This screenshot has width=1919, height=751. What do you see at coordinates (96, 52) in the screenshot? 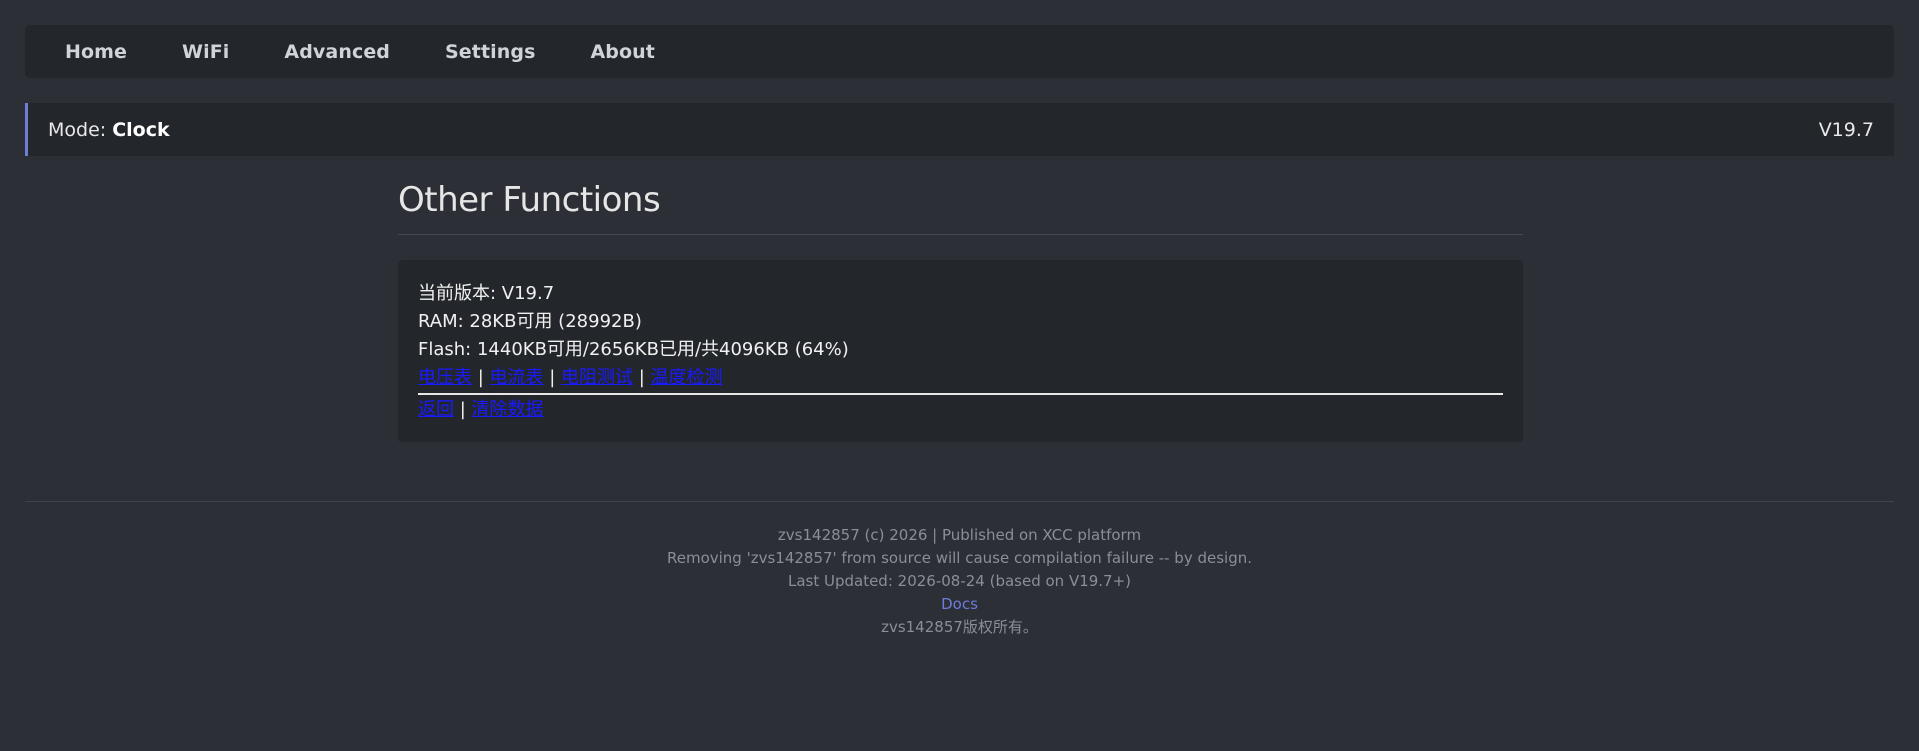
I see `nav-home: Home` at bounding box center [96, 52].